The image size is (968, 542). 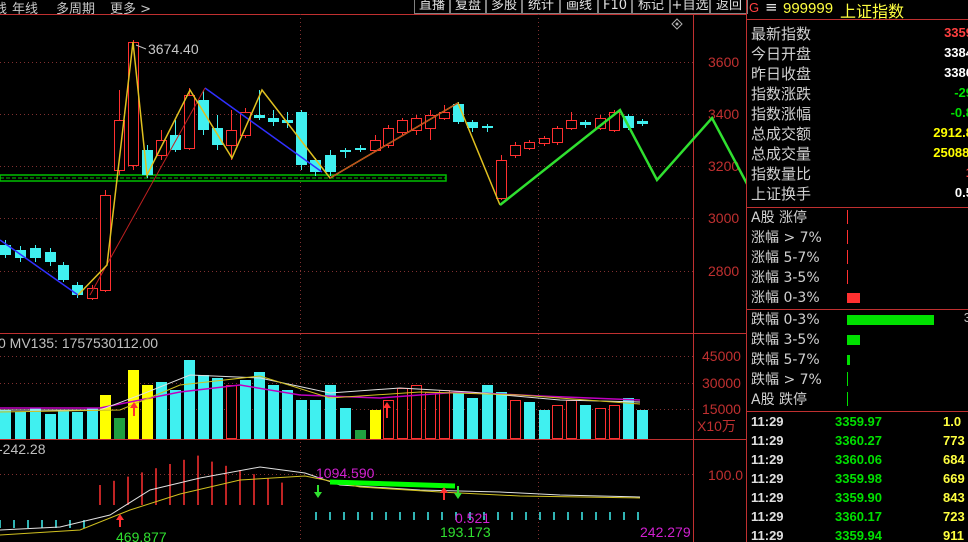 I want to click on distribution-label: 跌幅 0-3%, so click(x=785, y=320).